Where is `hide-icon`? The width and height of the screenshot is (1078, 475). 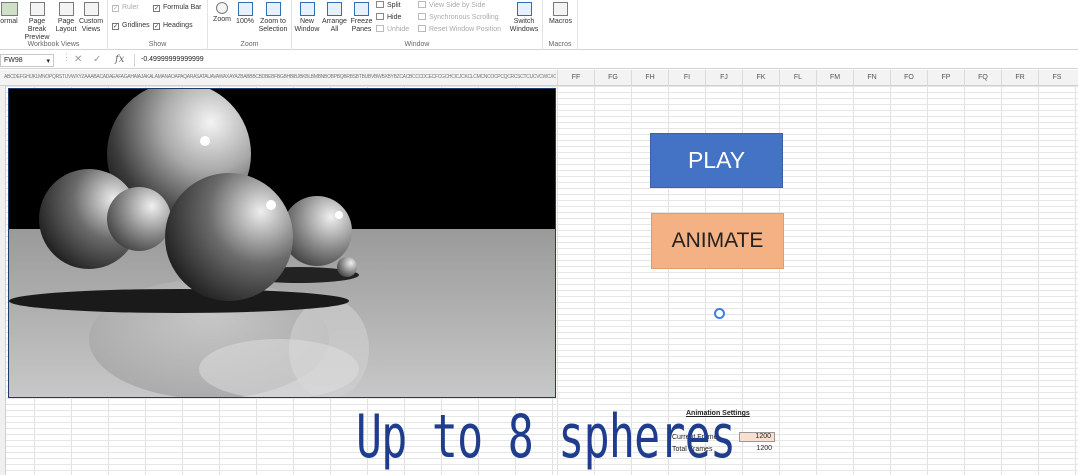
hide-icon is located at coordinates (380, 16).